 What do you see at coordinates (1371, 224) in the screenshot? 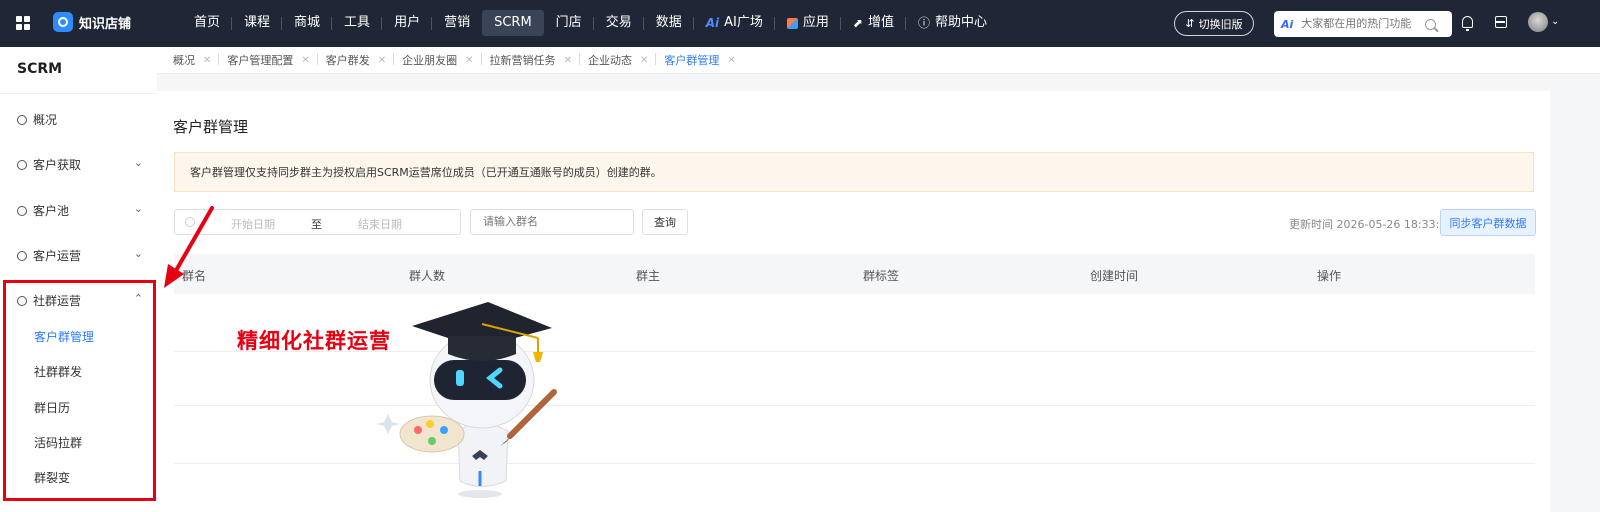
I see `update-time: 更新时间 2026-05-26 18:33:24` at bounding box center [1371, 224].